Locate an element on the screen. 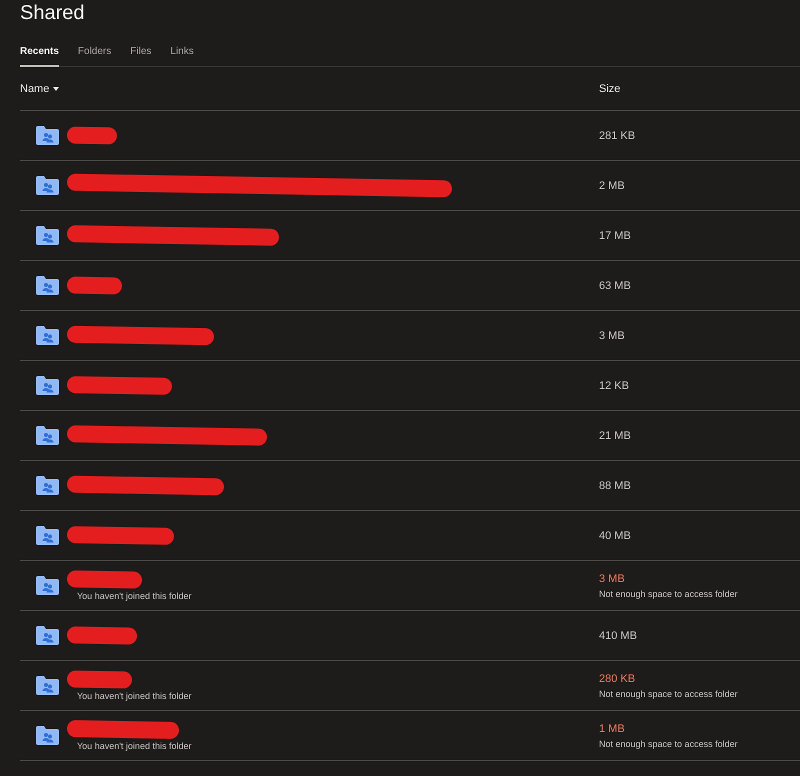  size-cell: 1 MB is located at coordinates (612, 728).